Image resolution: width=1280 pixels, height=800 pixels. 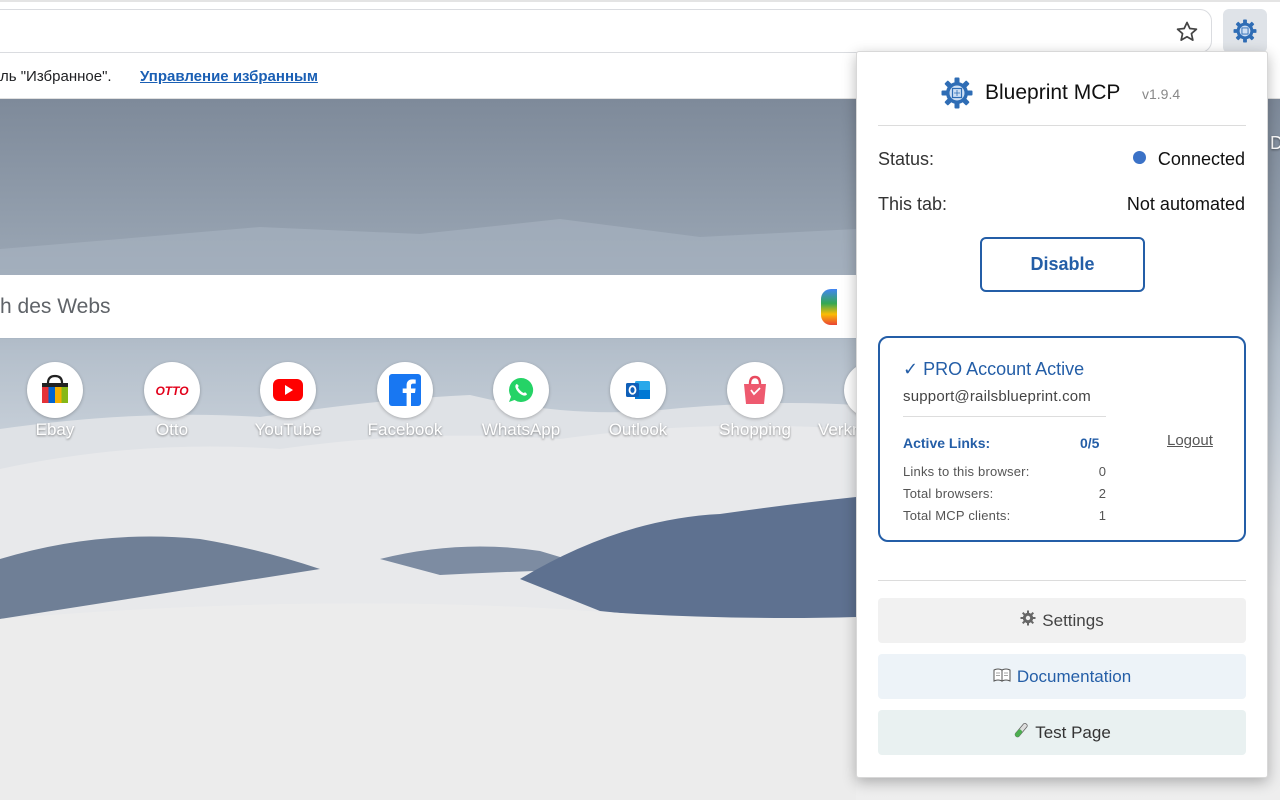 I want to click on search-placeholder: h des Webs, so click(x=55, y=306).